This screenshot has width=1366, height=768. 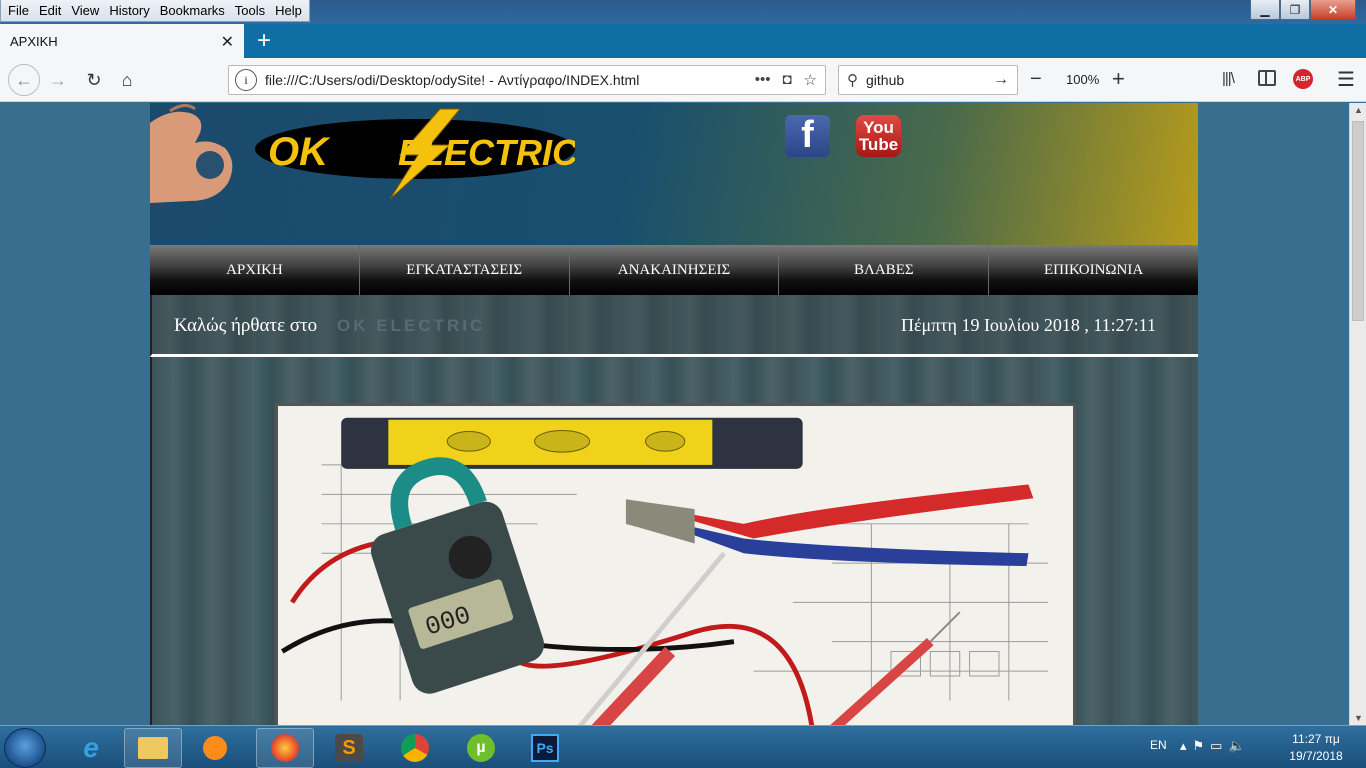 What do you see at coordinates (1028, 325) in the screenshot?
I see `date-time: Πέμπτη 19 Ιουλίου 2018 , 11:27:11` at bounding box center [1028, 325].